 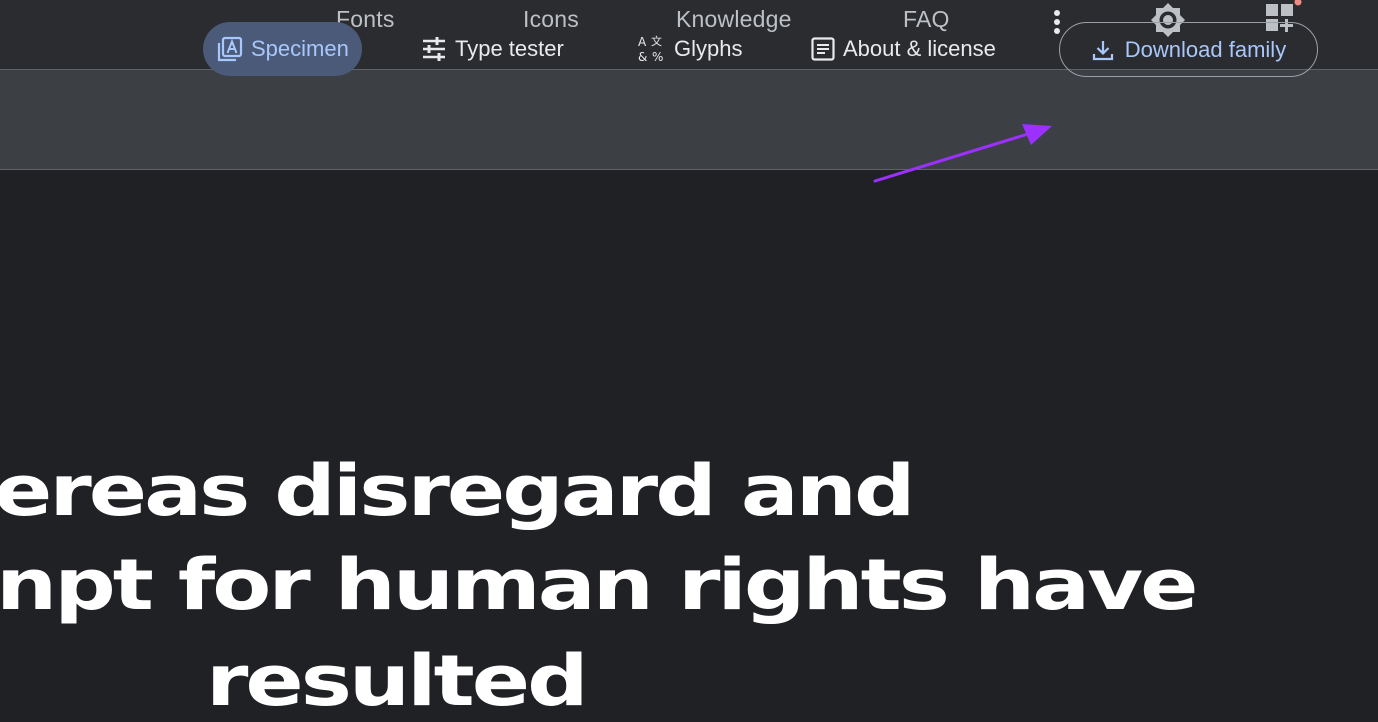 What do you see at coordinates (689, 120) in the screenshot?
I see `font-toolbar` at bounding box center [689, 120].